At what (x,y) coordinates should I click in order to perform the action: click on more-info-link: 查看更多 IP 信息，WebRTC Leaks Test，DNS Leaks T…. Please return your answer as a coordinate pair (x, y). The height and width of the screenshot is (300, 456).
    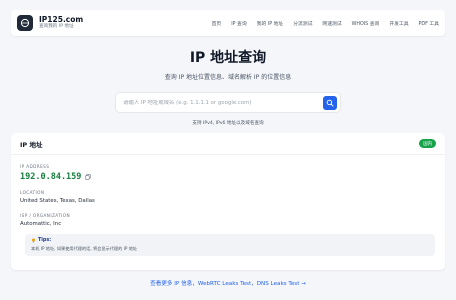
    Looking at the image, I should click on (228, 283).